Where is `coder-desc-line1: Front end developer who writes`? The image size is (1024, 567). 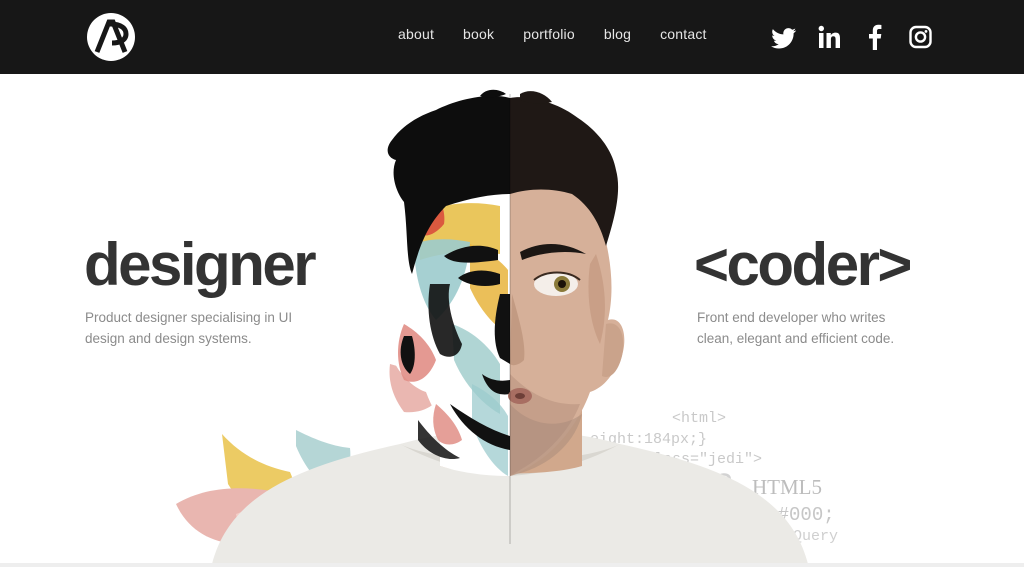
coder-desc-line1: Front end developer who writes is located at coordinates (791, 317).